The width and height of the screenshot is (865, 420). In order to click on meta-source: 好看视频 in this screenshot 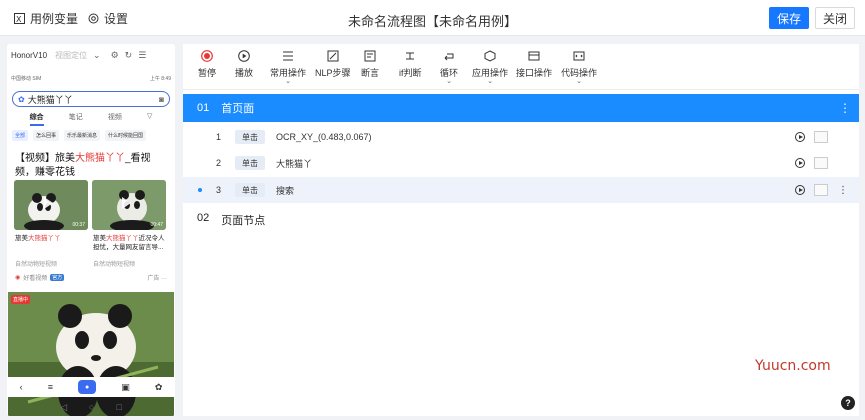, I will do `click(35, 279)`.